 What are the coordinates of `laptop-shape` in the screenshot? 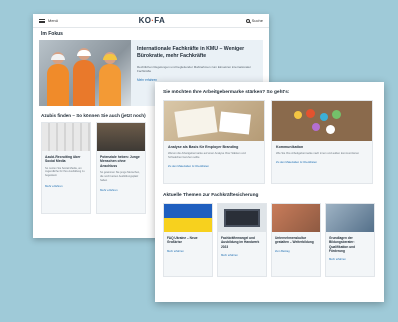 It's located at (242, 218).